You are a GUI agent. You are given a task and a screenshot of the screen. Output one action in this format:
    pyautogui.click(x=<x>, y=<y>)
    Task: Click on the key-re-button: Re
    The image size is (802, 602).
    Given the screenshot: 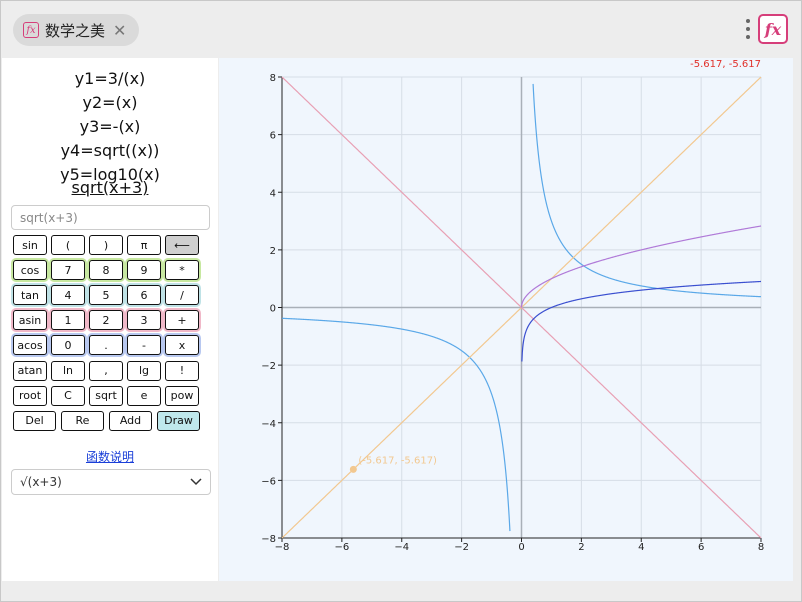 What is the action you would take?
    pyautogui.click(x=82, y=420)
    